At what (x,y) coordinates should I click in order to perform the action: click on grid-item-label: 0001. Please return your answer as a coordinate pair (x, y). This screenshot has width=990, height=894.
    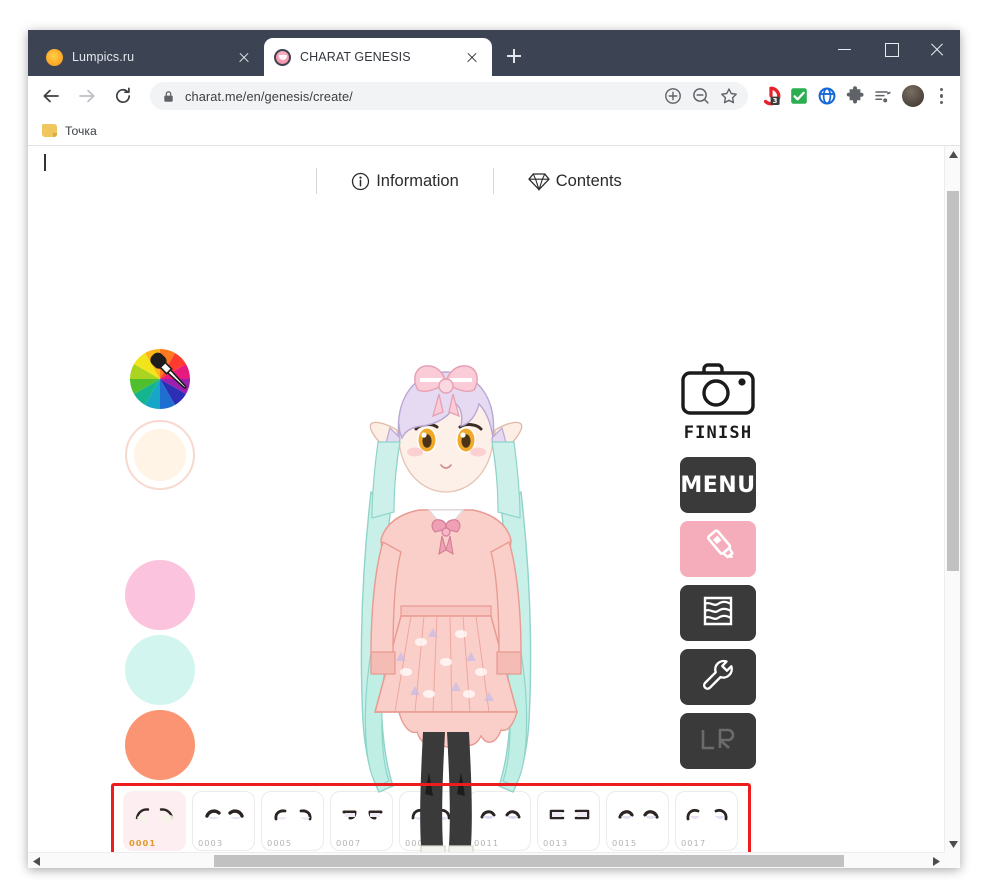
    Looking at the image, I should click on (143, 843).